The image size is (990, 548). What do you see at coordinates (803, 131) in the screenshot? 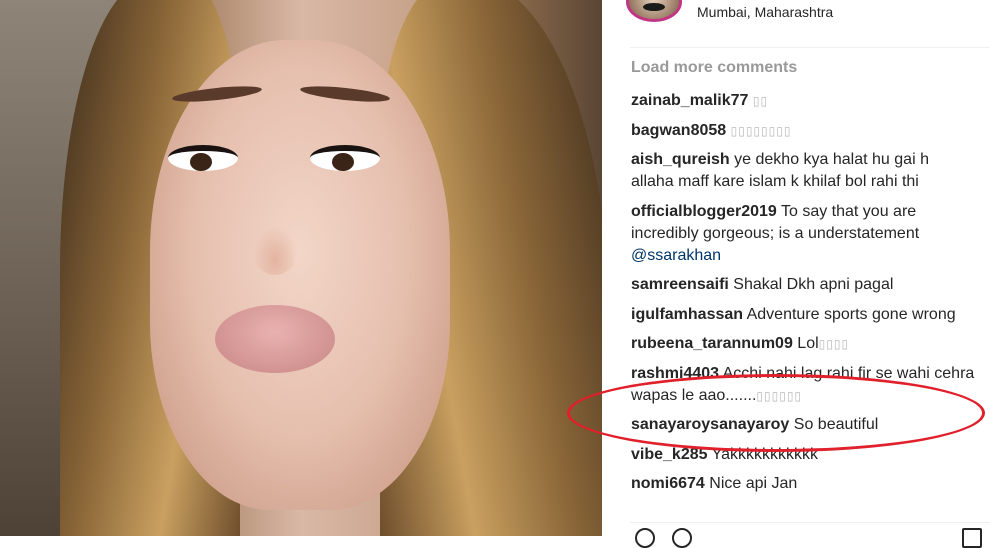
I see `comment-item: bagwan8058 ▯▯▯▯▯▯▯▯` at bounding box center [803, 131].